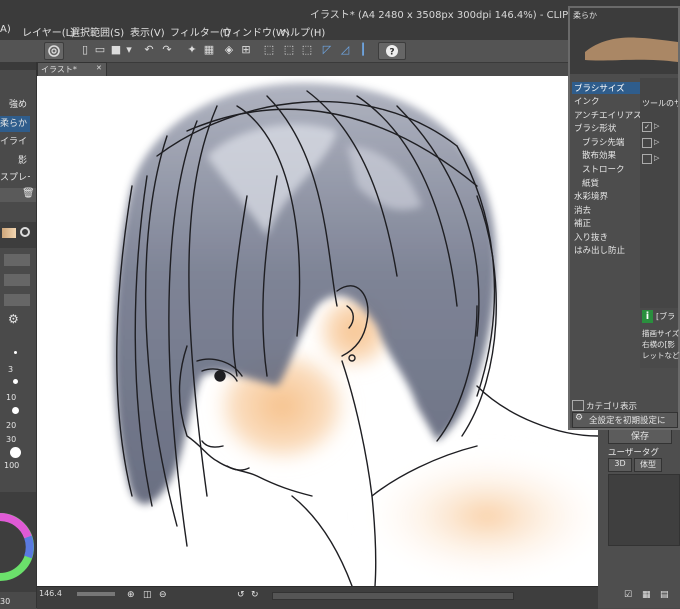  I want to click on color-wheel-panel, so click(18, 542).